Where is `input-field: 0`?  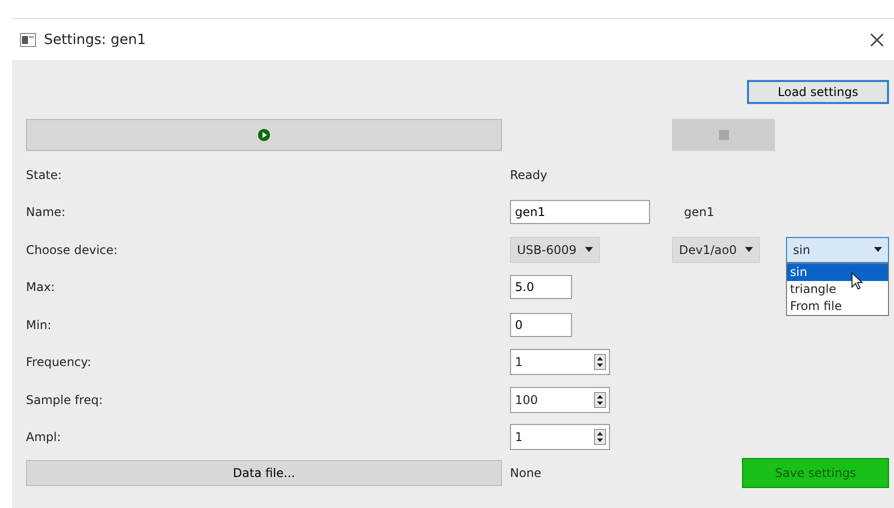
input-field: 0 is located at coordinates (541, 324).